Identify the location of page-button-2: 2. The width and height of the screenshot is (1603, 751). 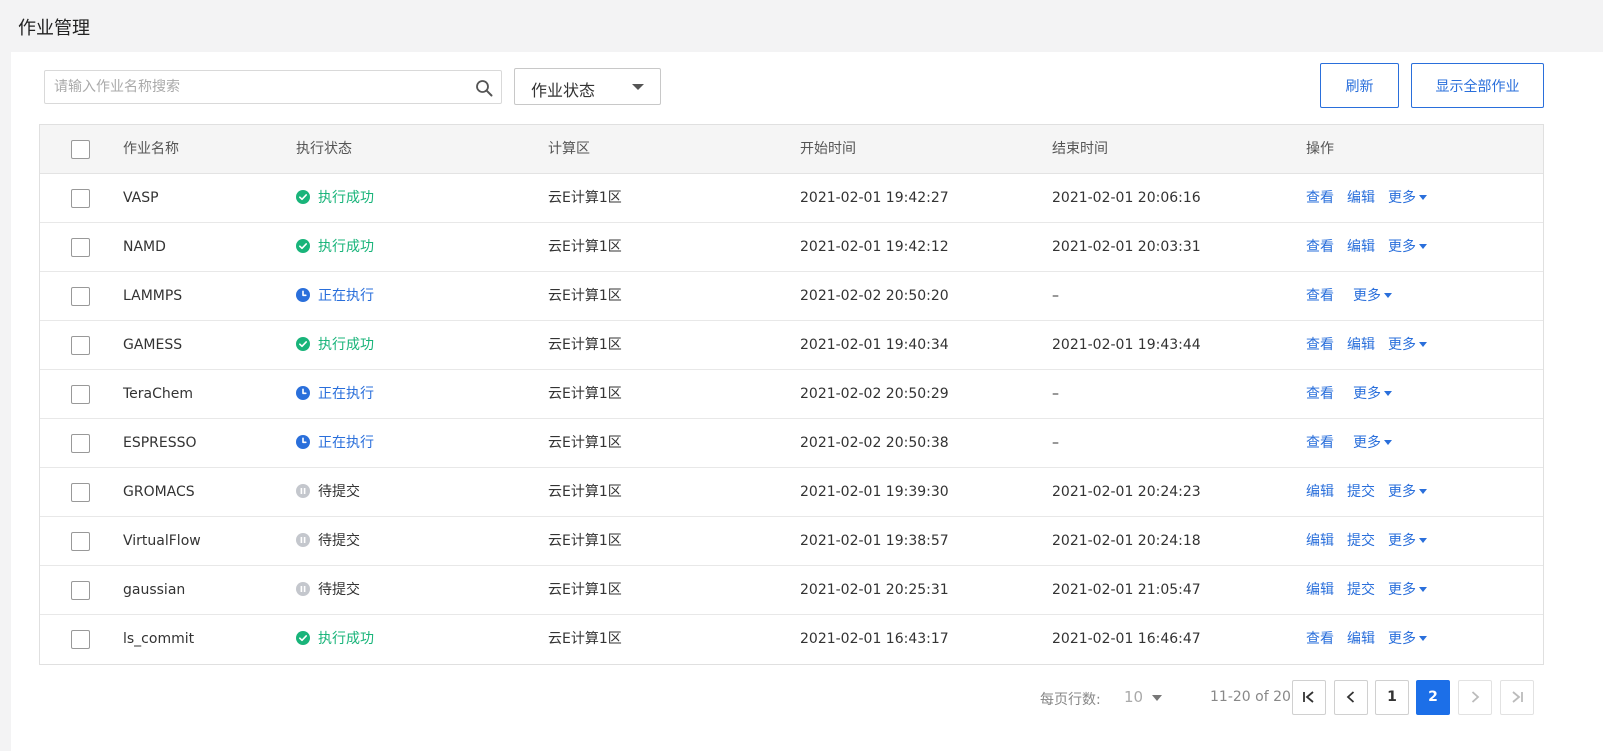
(1433, 697).